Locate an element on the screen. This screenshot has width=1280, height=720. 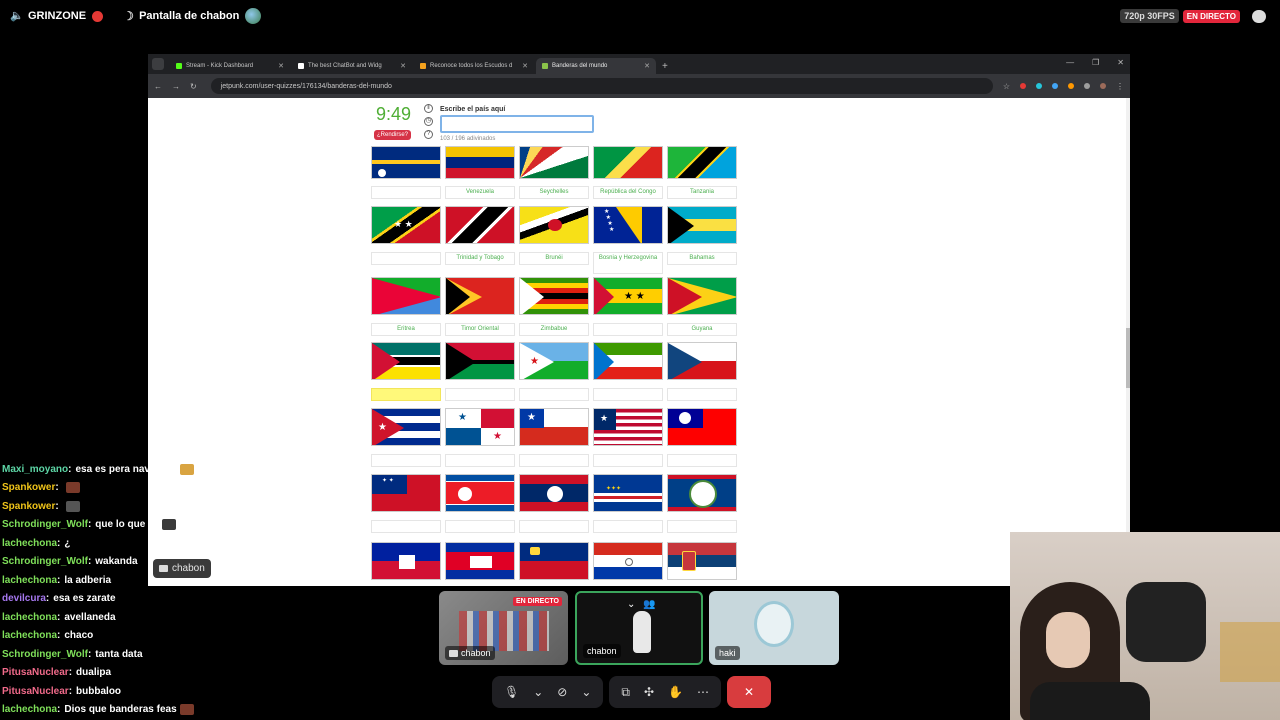
activities-icon: ✣ is located at coordinates (649, 692).